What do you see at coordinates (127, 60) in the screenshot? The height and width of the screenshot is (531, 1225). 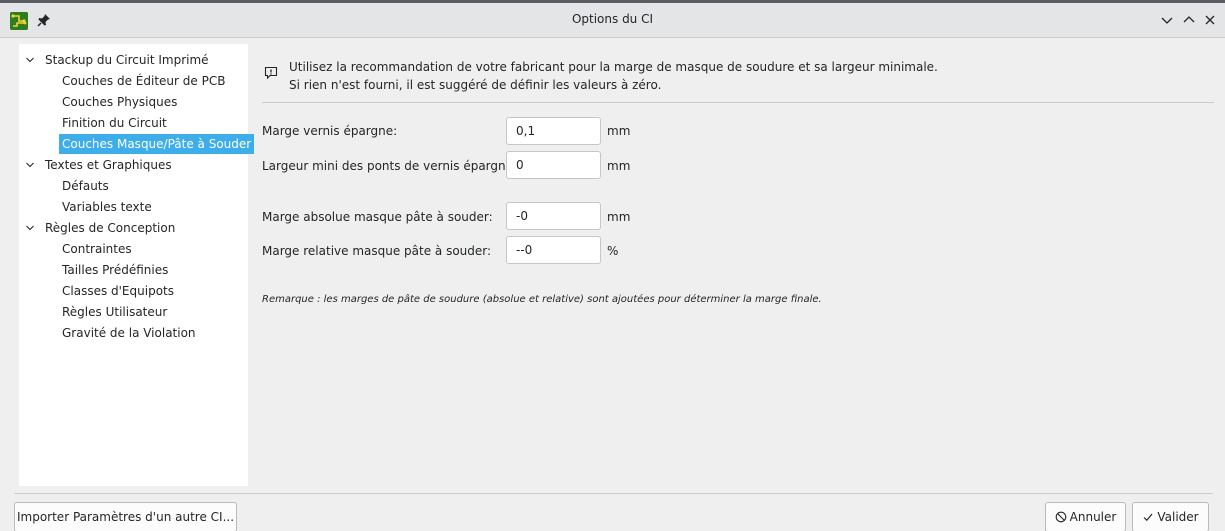 I see `tree-group-label: Stackup du Circuit Imprimé` at bounding box center [127, 60].